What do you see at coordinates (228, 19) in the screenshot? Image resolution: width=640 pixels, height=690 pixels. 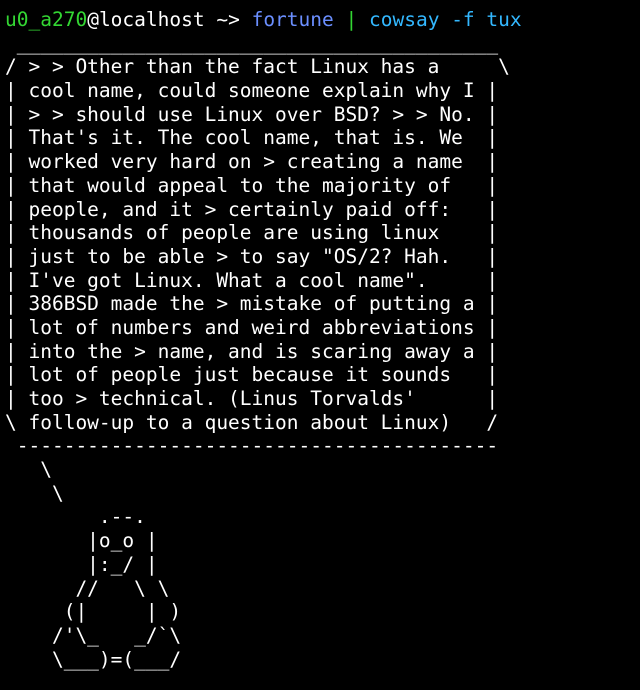 I see `prompt-arrow: ~>` at bounding box center [228, 19].